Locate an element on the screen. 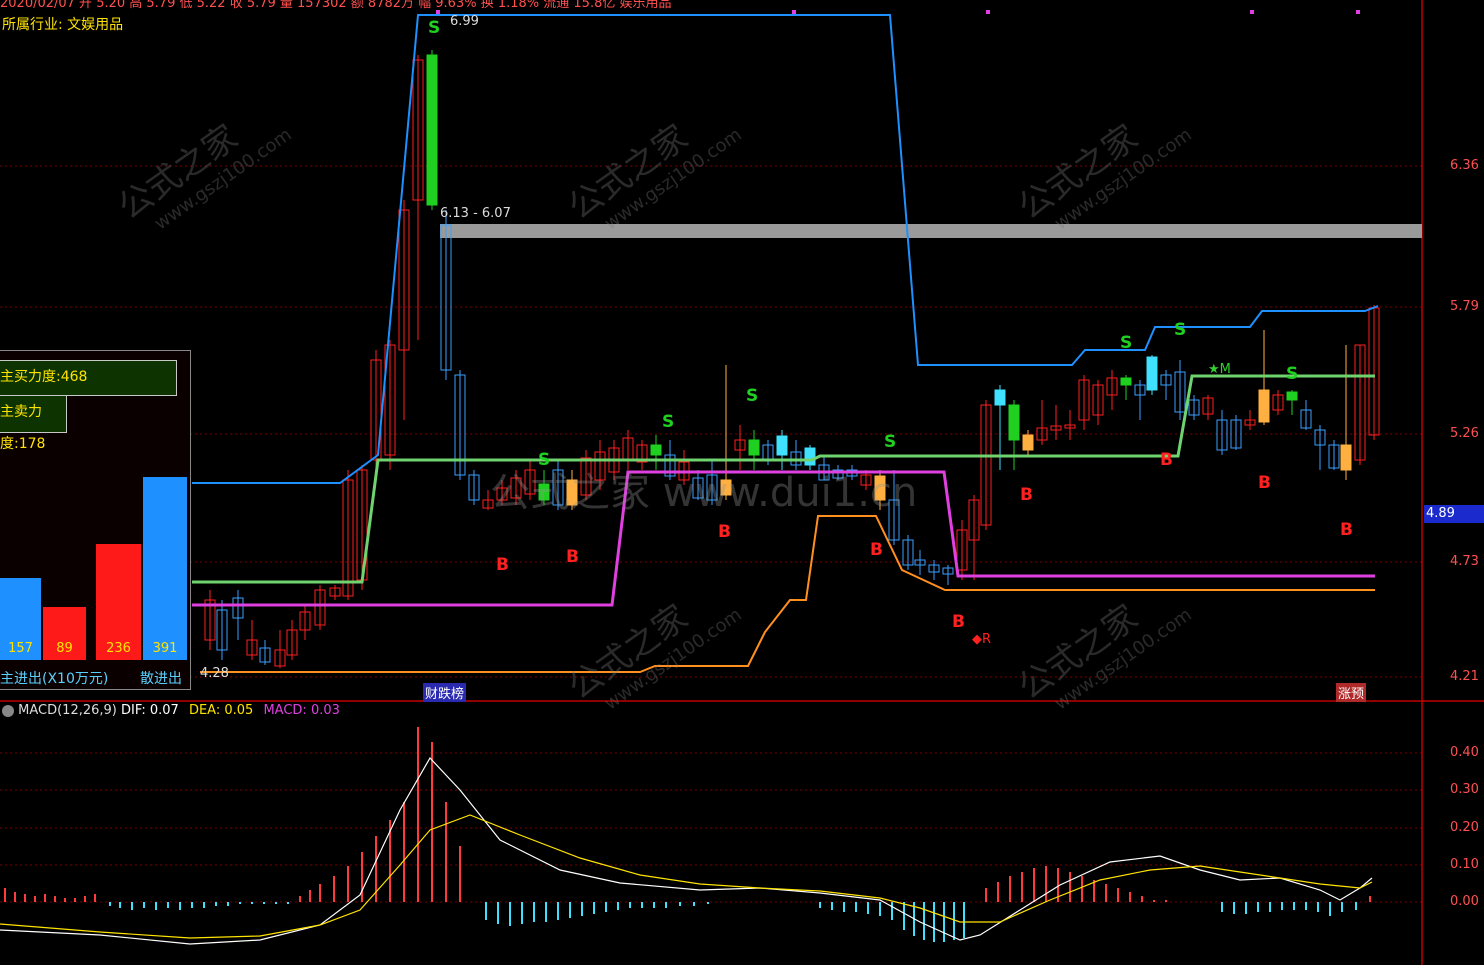 This screenshot has width=1484, height=965. price-tick-2: 5.79 is located at coordinates (1464, 306).